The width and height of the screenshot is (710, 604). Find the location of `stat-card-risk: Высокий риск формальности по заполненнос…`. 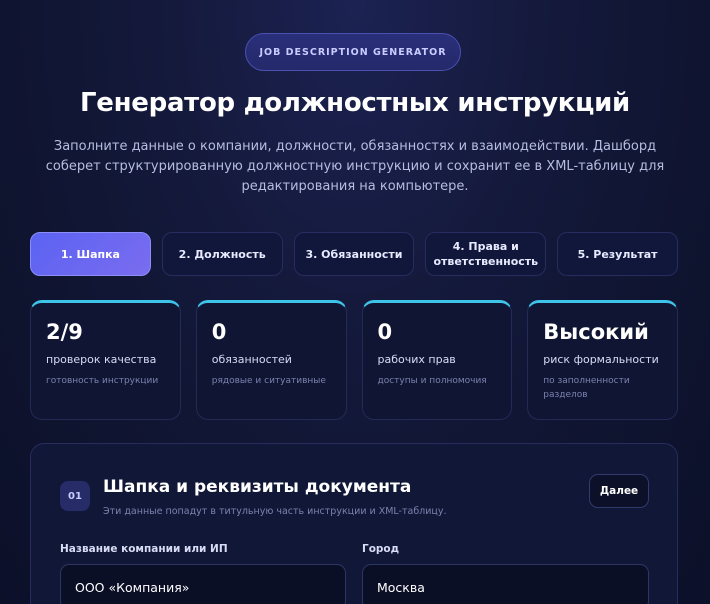

stat-card-risk: Высокий риск формальности по заполненнос… is located at coordinates (602, 360).